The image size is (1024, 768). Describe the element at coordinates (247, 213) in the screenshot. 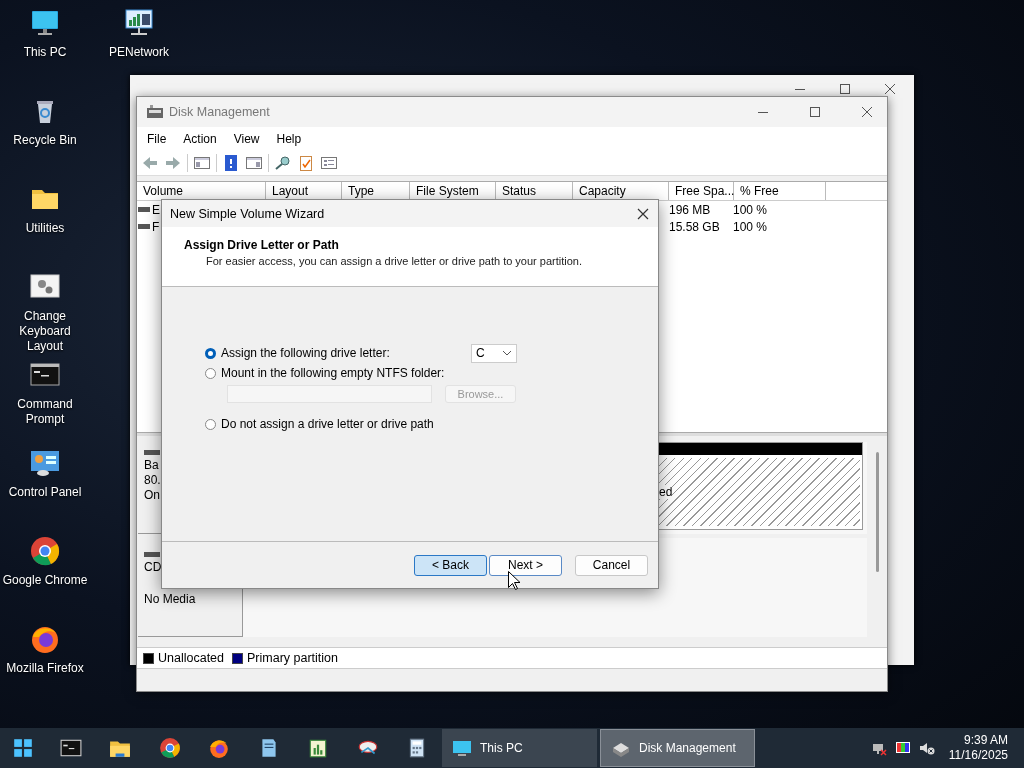

I see `dialog-title: New Simple Volume Wizard` at that location.